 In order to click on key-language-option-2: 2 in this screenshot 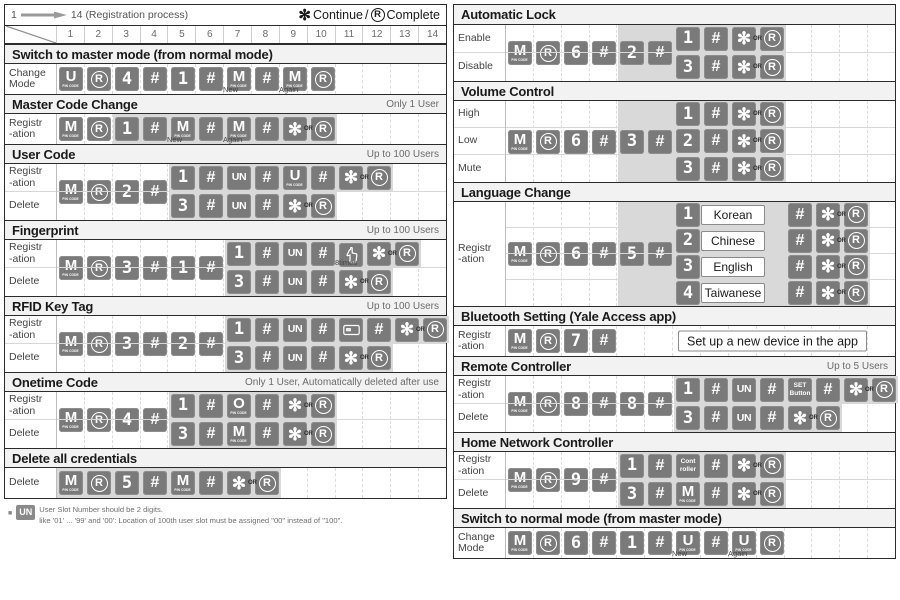, I will do `click(688, 240)`.